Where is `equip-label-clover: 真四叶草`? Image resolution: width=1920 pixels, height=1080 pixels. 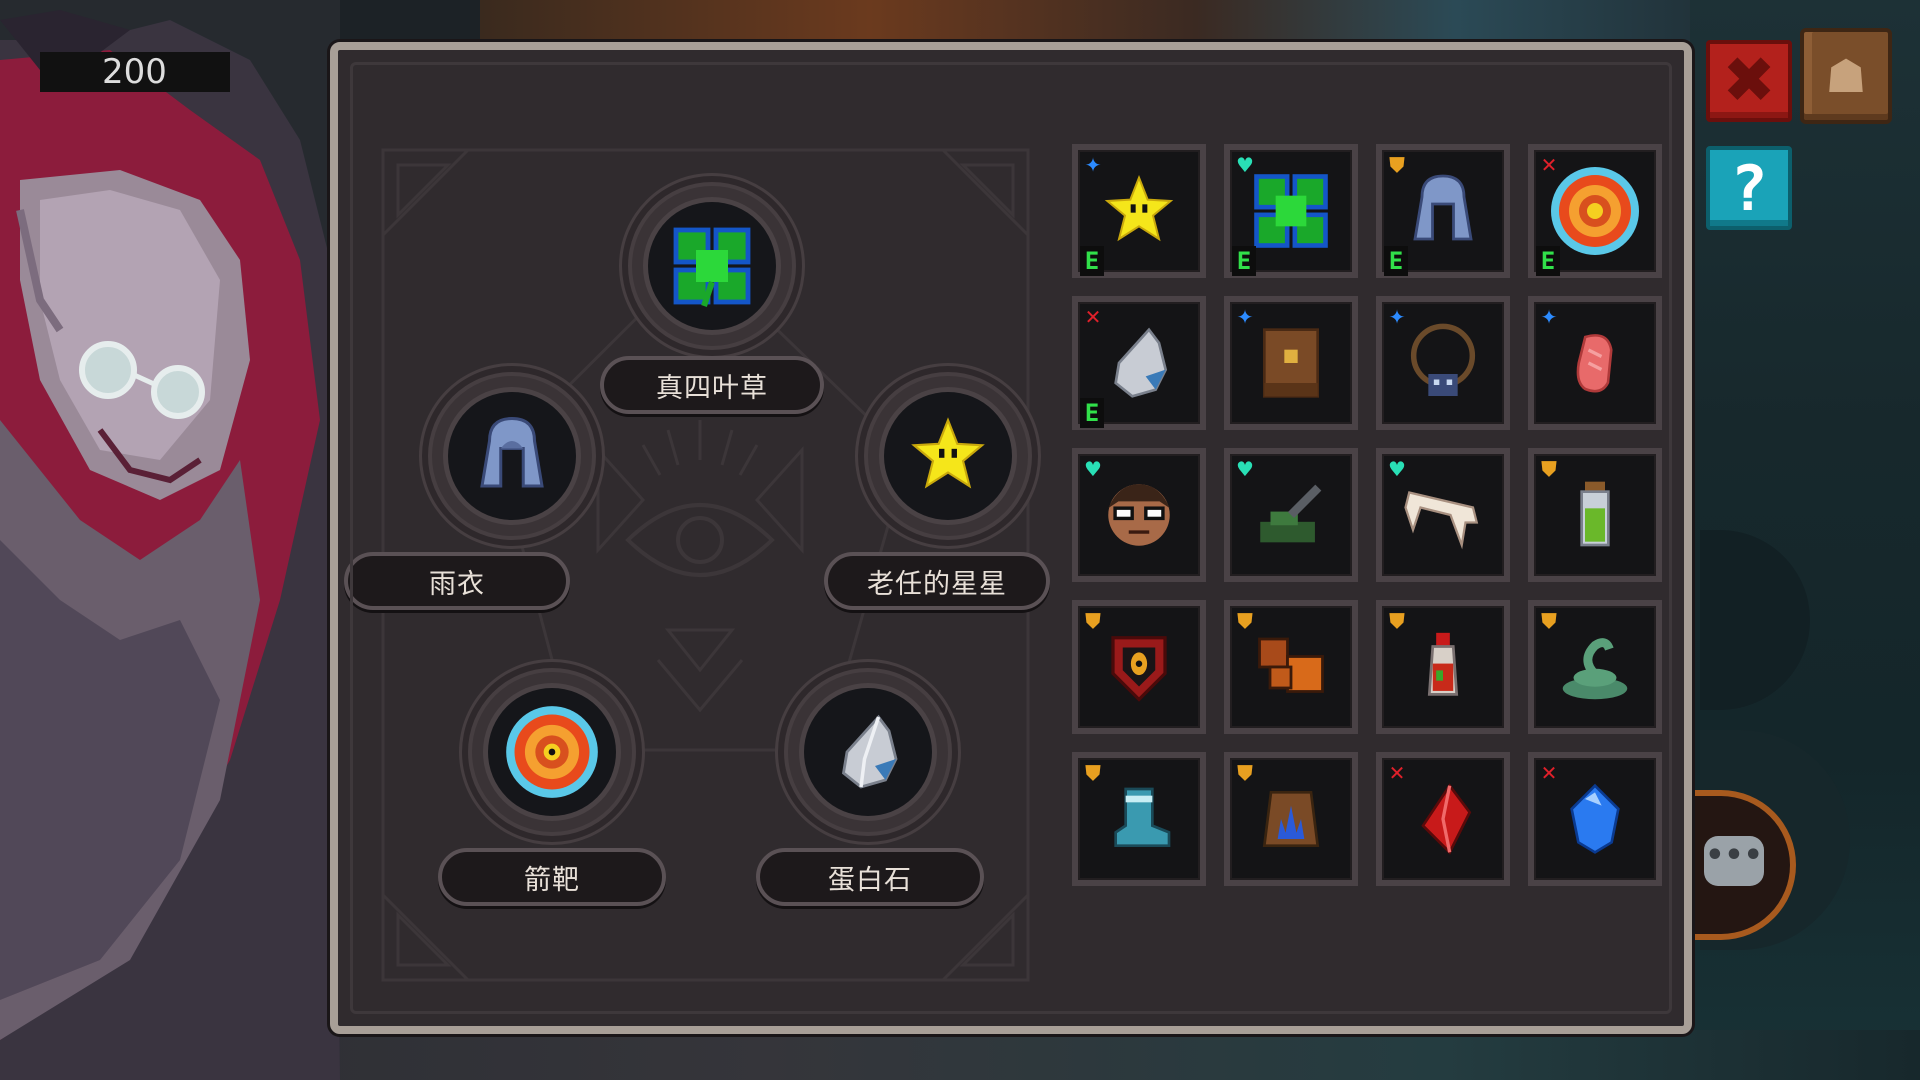 equip-label-clover: 真四叶草 is located at coordinates (712, 385).